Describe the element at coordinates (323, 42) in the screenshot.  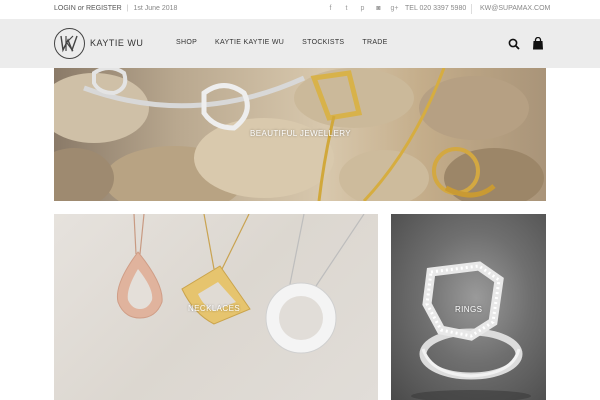
I see `nav-item-stockists: STOCKISTS` at that location.